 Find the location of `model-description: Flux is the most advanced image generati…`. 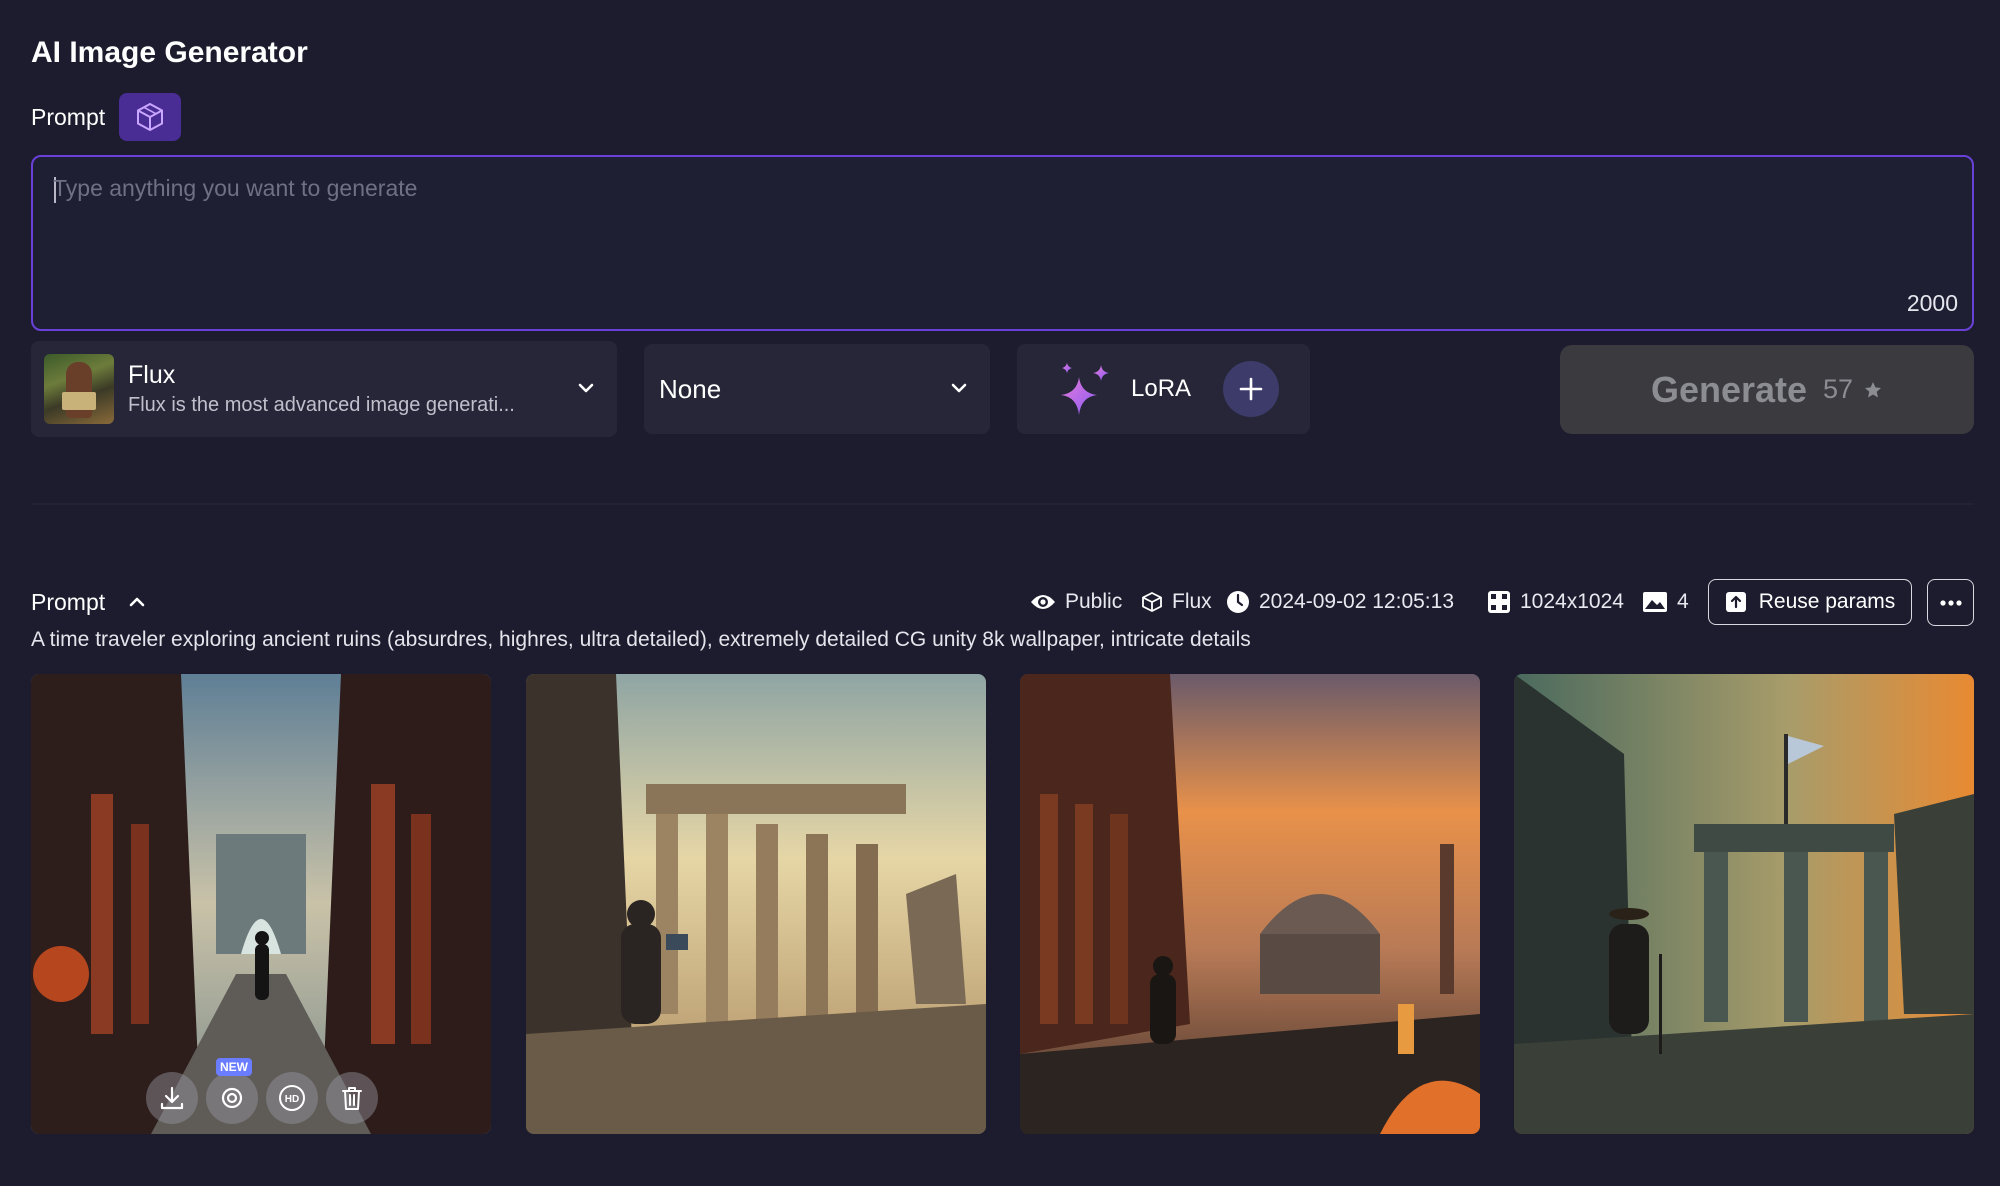

model-description: Flux is the most advanced image generati… is located at coordinates (321, 405).